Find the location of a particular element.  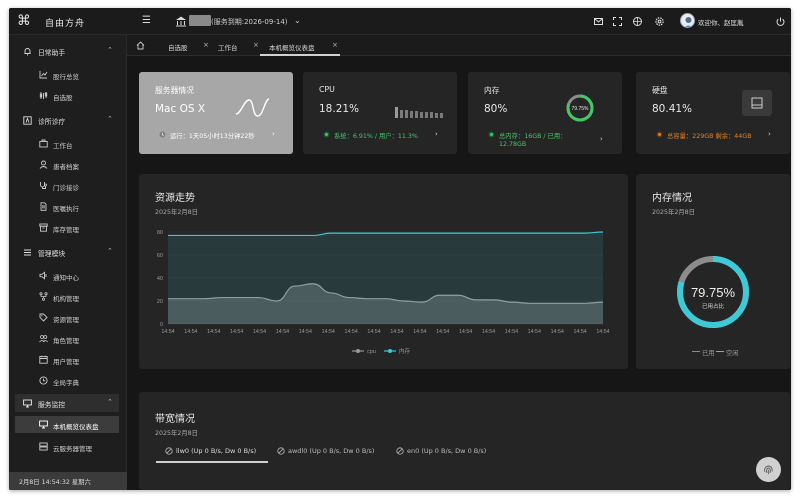

chevron-down-icon: ⌄ is located at coordinates (297, 20).